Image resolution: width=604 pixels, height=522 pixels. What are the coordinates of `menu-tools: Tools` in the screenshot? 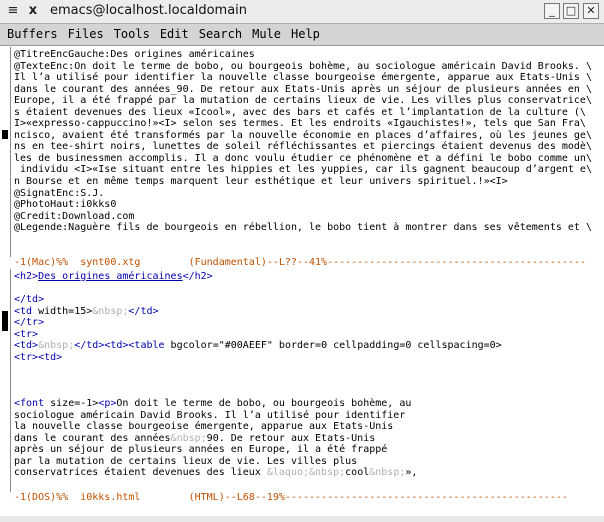 It's located at (130, 32).